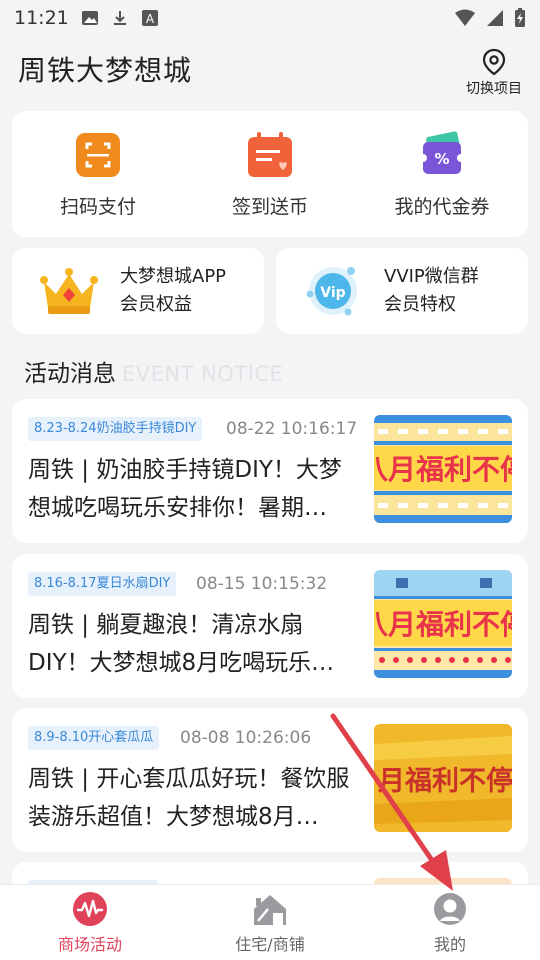 This screenshot has height=960, width=540. I want to click on vvip-group-card: Vip VVIP微信群 会员特权, so click(402, 291).